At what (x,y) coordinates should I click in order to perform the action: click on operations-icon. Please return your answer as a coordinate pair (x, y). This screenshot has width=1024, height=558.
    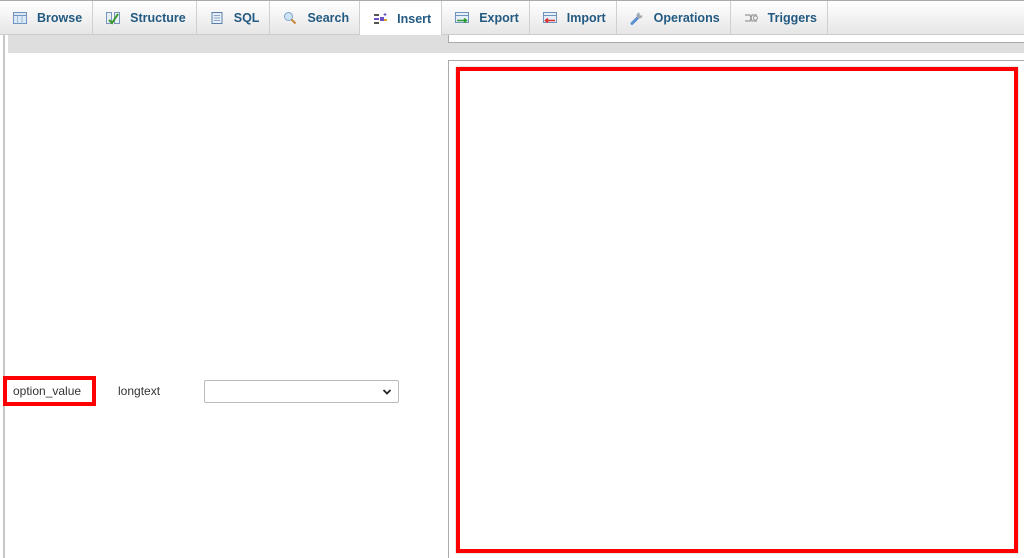
    Looking at the image, I should click on (637, 18).